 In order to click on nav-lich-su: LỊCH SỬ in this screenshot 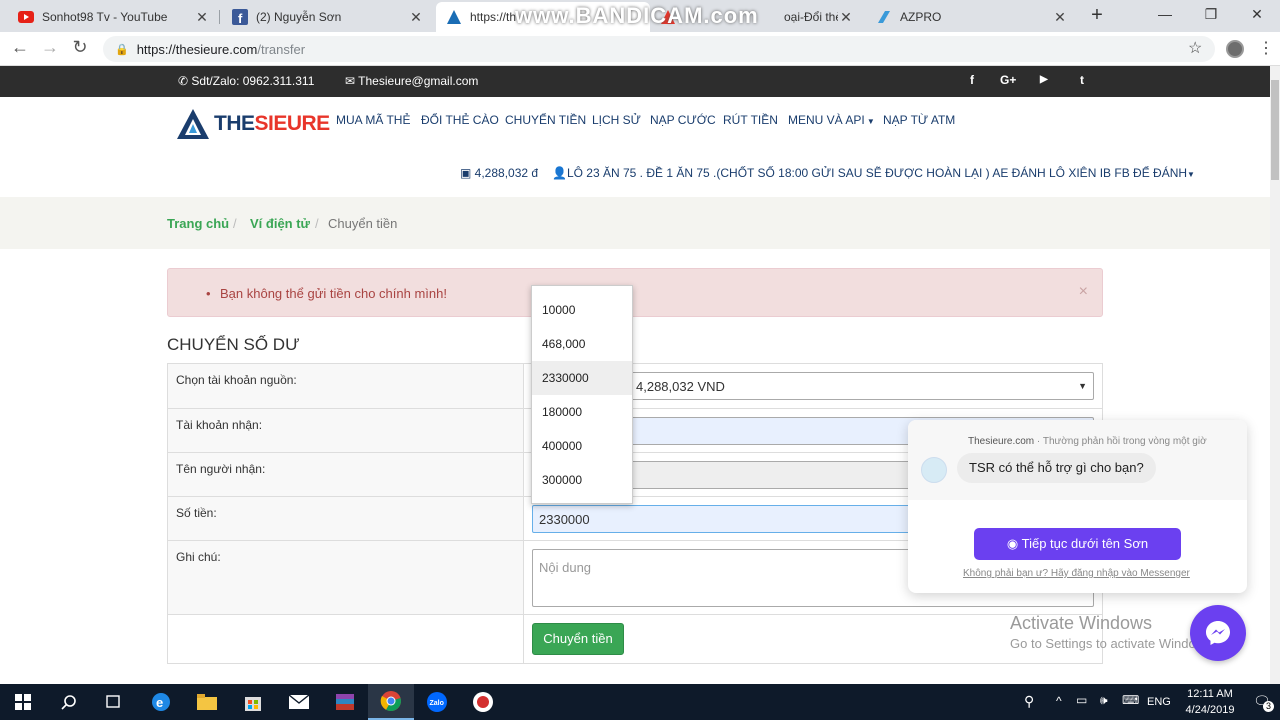, I will do `click(616, 120)`.